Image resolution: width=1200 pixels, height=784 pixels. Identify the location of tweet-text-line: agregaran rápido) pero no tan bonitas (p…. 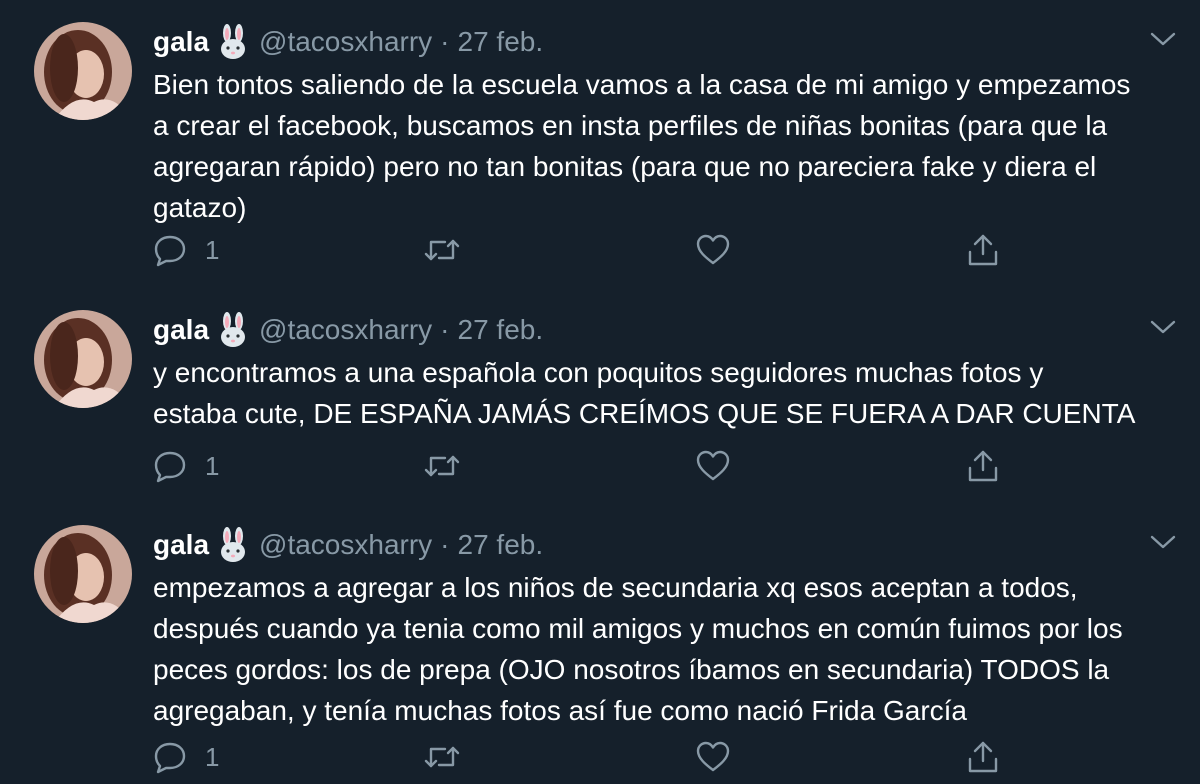
(625, 166).